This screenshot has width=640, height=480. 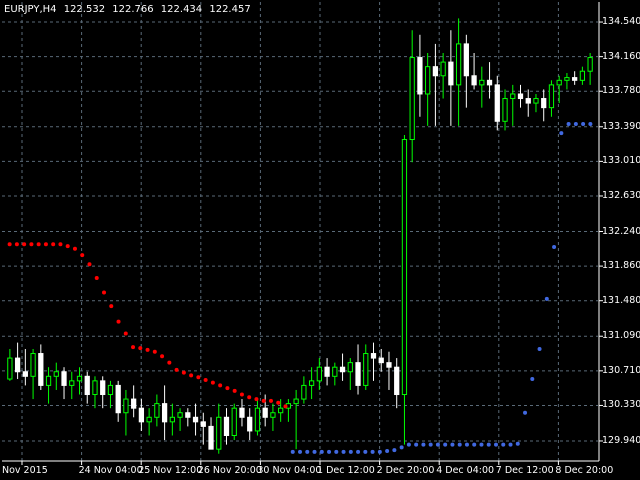 What do you see at coordinates (621, 440) in the screenshot?
I see `price-tick-label: 129.940` at bounding box center [621, 440].